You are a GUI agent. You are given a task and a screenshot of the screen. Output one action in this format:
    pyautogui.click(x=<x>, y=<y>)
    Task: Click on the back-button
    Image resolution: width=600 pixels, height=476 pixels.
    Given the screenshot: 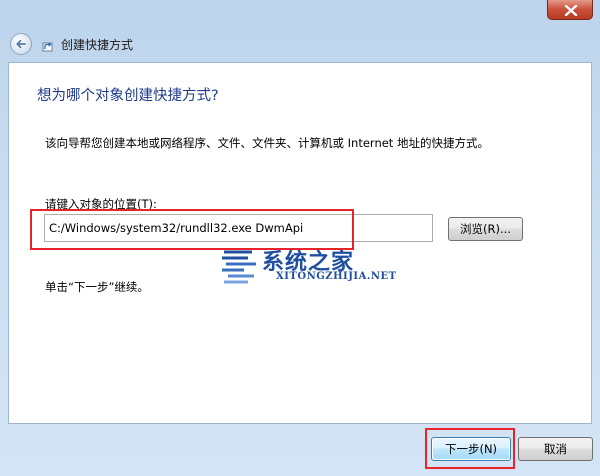 What is the action you would take?
    pyautogui.click(x=21, y=44)
    